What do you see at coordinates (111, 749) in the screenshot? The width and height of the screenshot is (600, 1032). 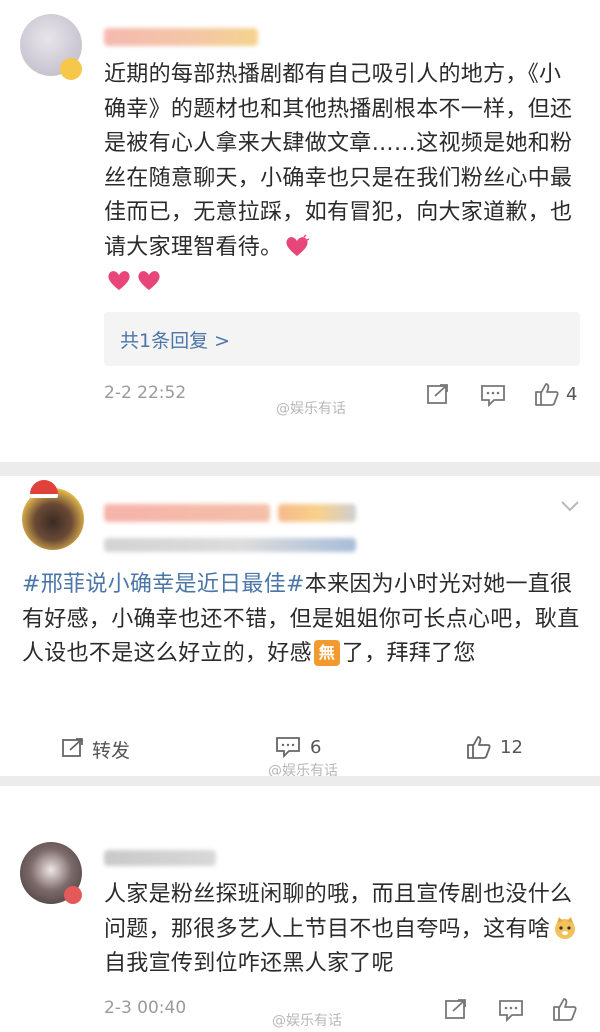 I see `repost-label: 转发` at bounding box center [111, 749].